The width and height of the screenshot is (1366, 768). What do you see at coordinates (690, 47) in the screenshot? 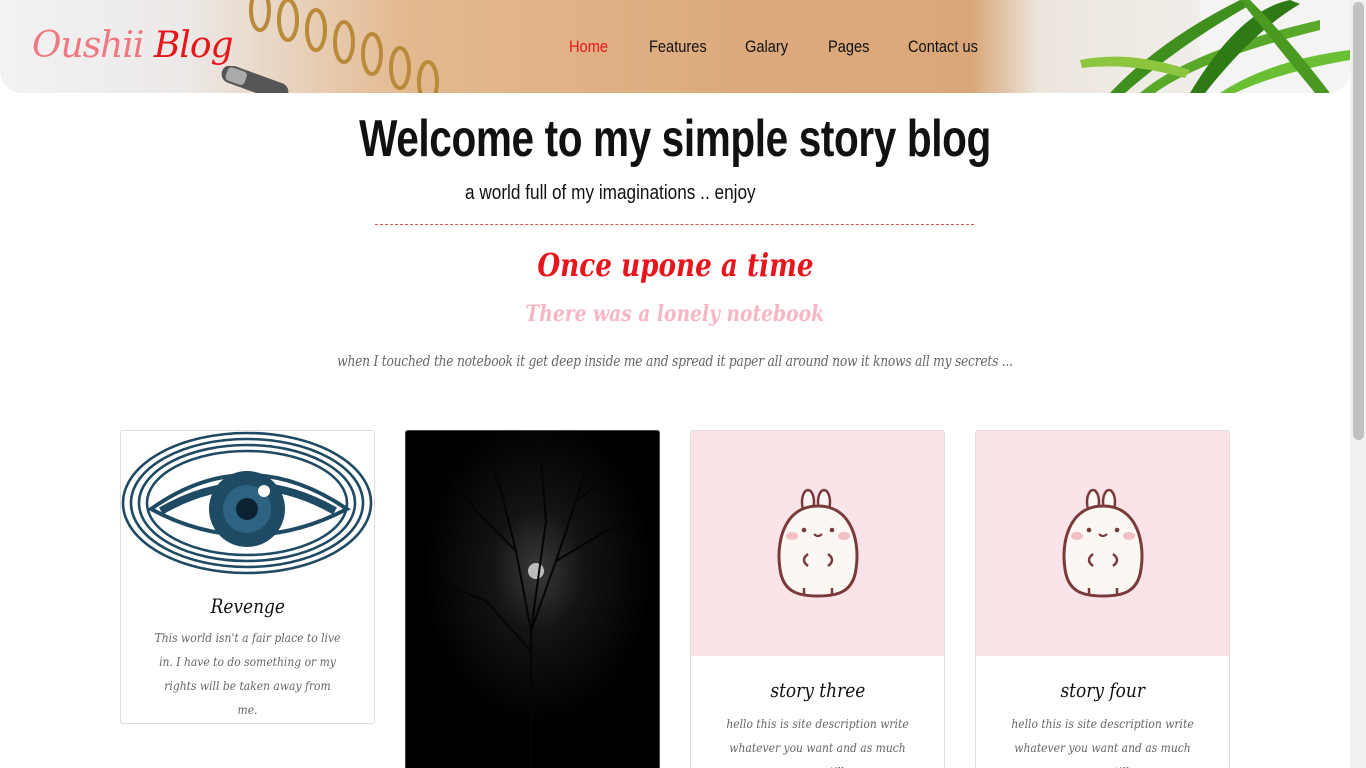
I see `nav-item-features: Features` at bounding box center [690, 47].